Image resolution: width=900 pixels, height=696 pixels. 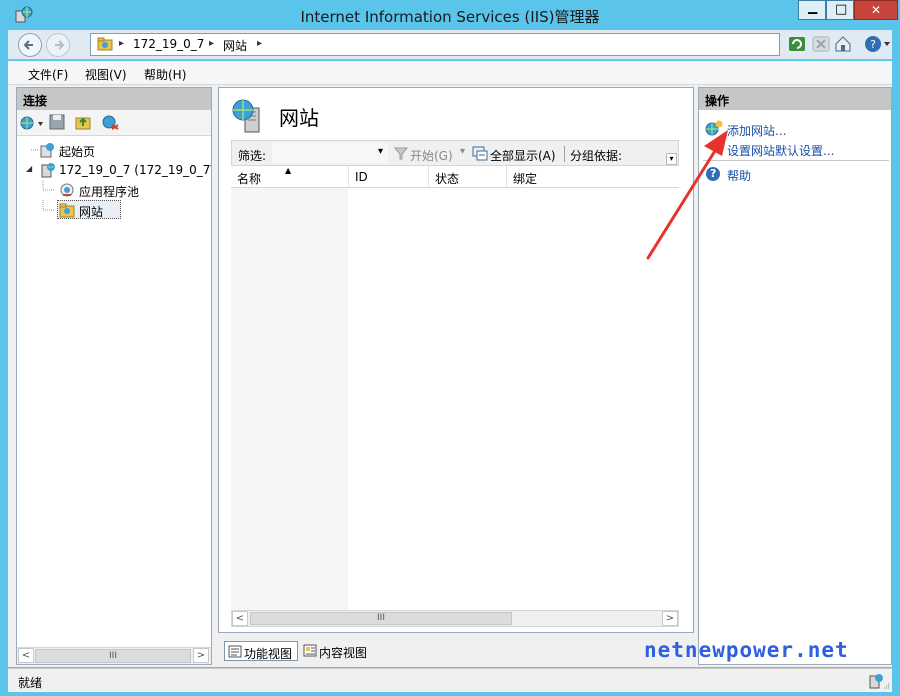 I want to click on sort-ascending-icon: ▲, so click(x=288, y=170).